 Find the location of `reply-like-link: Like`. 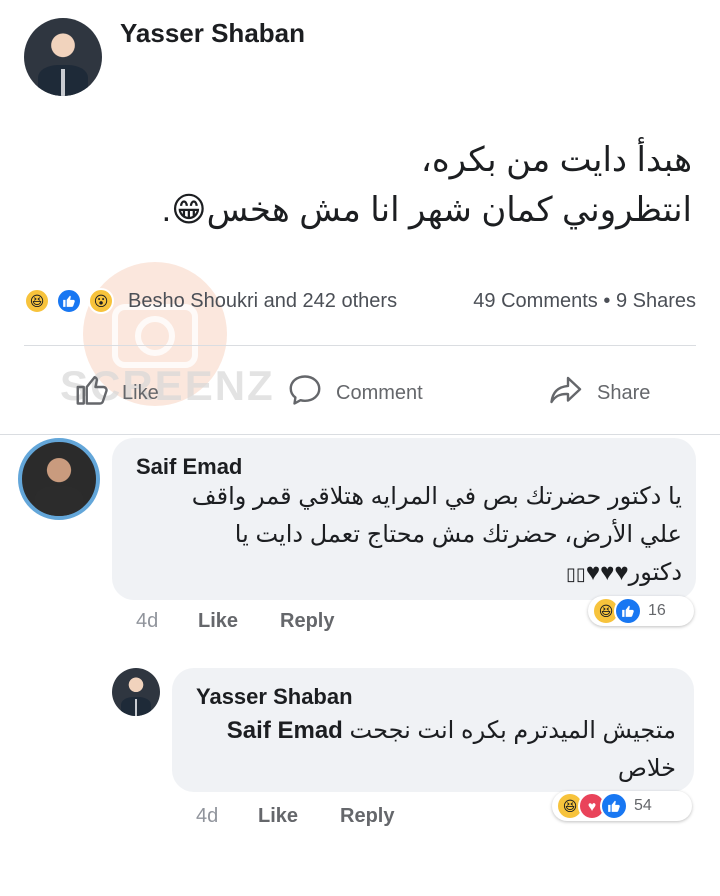

reply-like-link: Like is located at coordinates (278, 816).